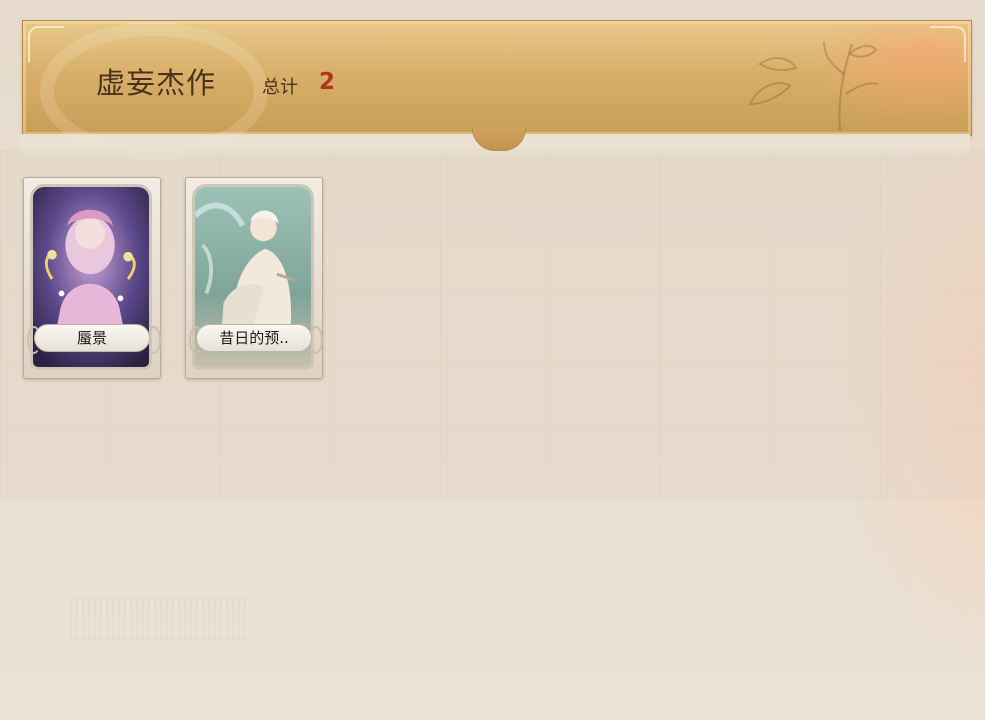 This screenshot has width=985, height=720. Describe the element at coordinates (948, 44) in the screenshot. I see `banner-corner-ornament-right` at that location.